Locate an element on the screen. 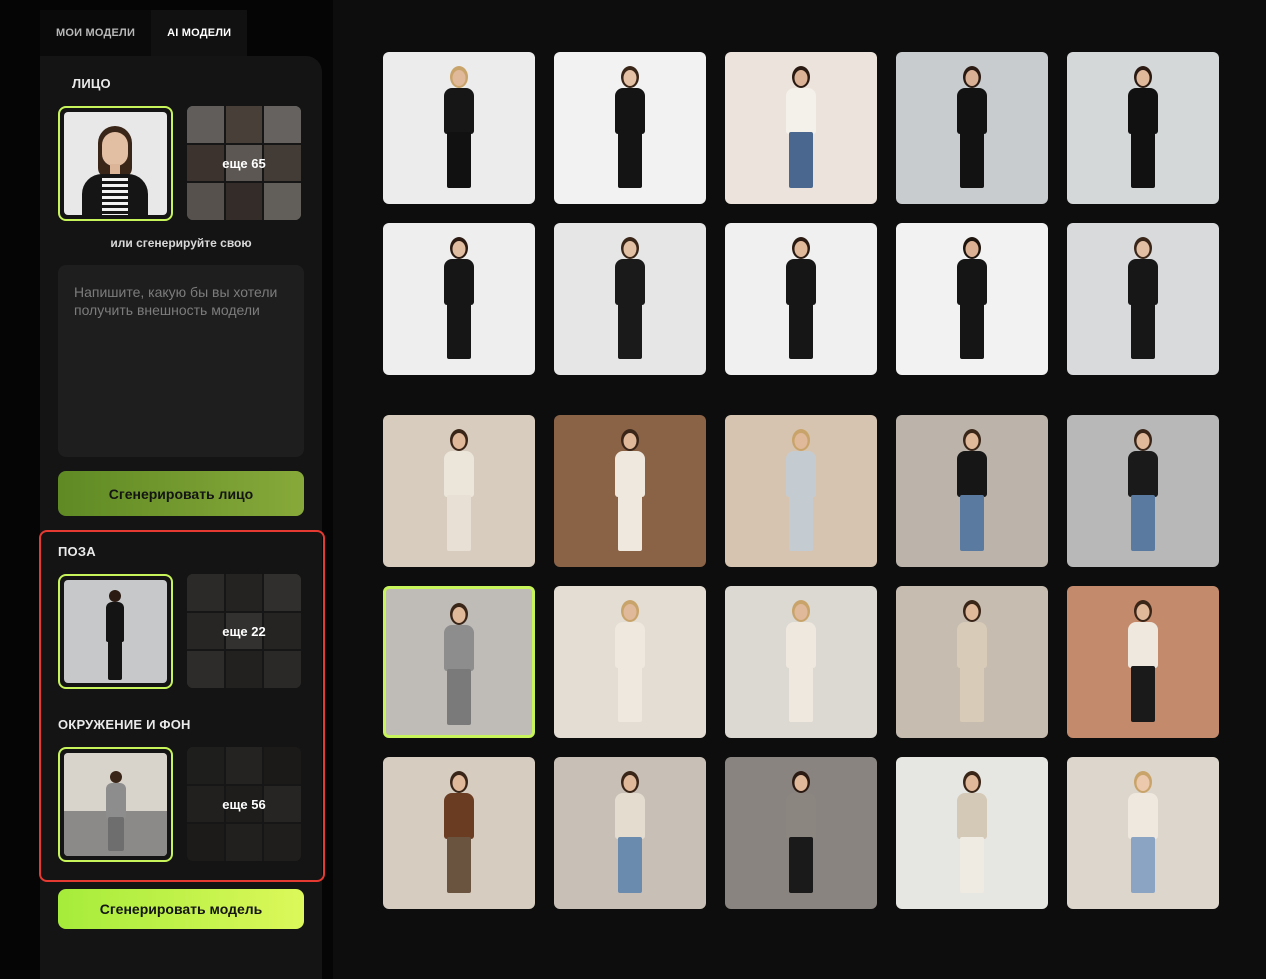 This screenshot has width=1266, height=979. gallery-image-scene-plaid-skirt is located at coordinates (459, 833).